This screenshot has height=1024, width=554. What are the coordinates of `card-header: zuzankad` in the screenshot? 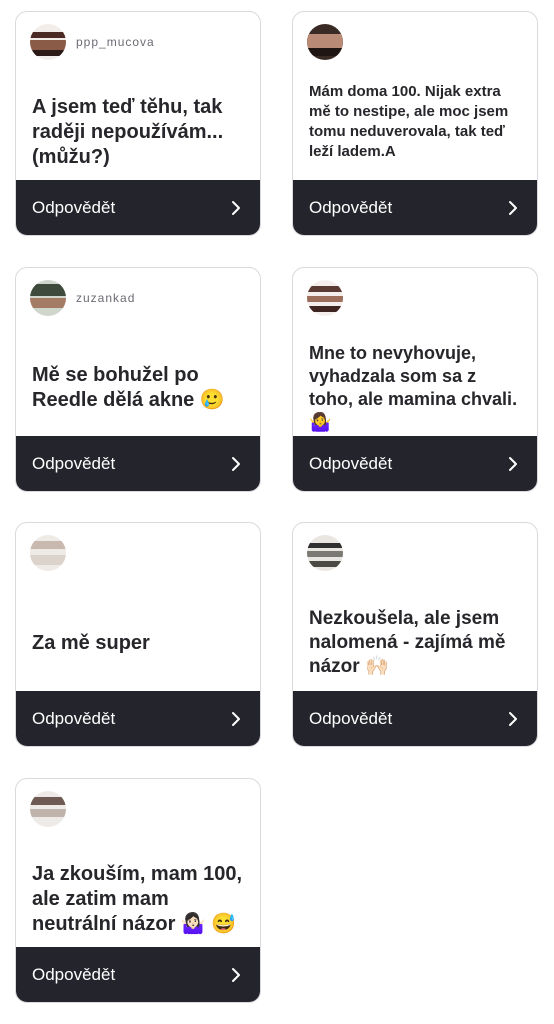 It's located at (138, 299).